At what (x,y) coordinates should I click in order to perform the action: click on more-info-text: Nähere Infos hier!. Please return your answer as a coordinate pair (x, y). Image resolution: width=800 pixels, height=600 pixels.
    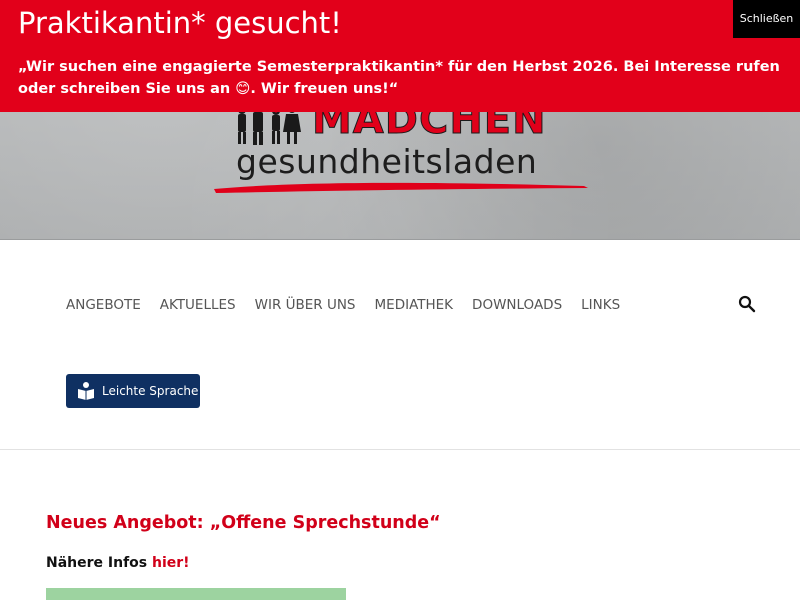
    Looking at the image, I should click on (118, 563).